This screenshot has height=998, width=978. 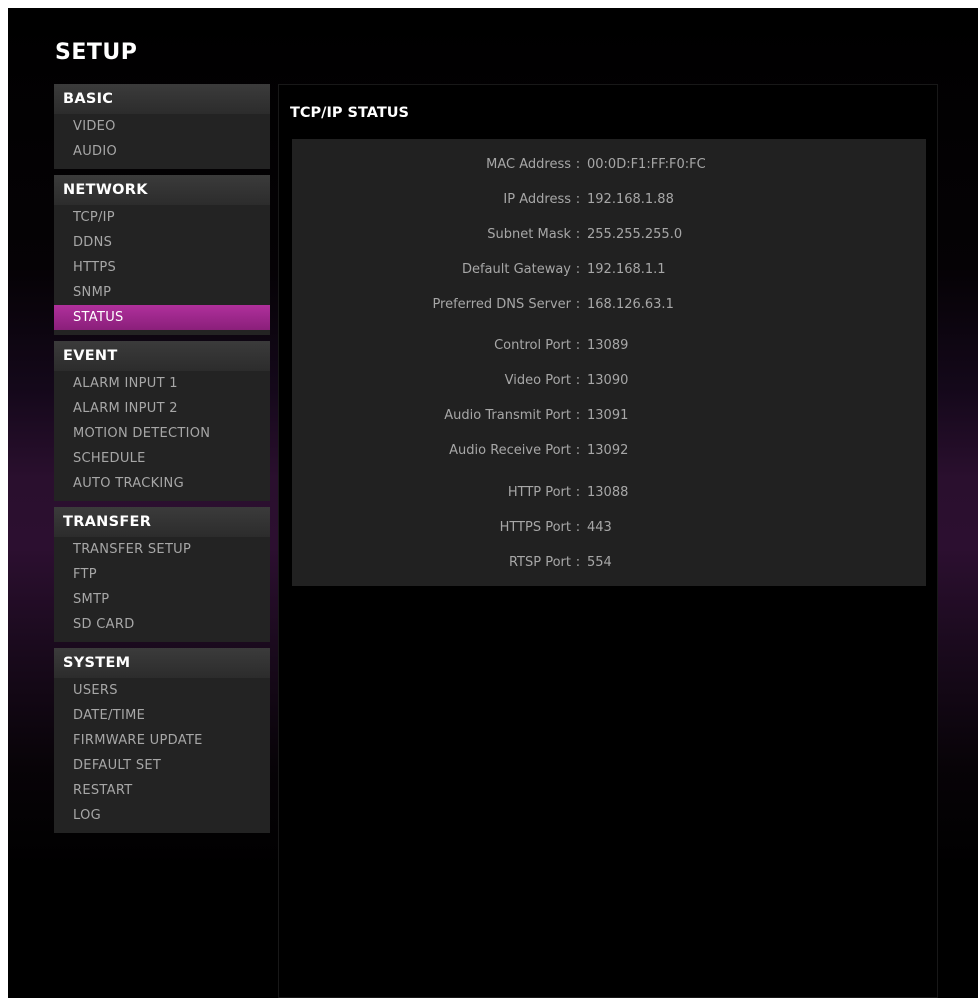 I want to click on status-value: 13091, so click(x=608, y=415).